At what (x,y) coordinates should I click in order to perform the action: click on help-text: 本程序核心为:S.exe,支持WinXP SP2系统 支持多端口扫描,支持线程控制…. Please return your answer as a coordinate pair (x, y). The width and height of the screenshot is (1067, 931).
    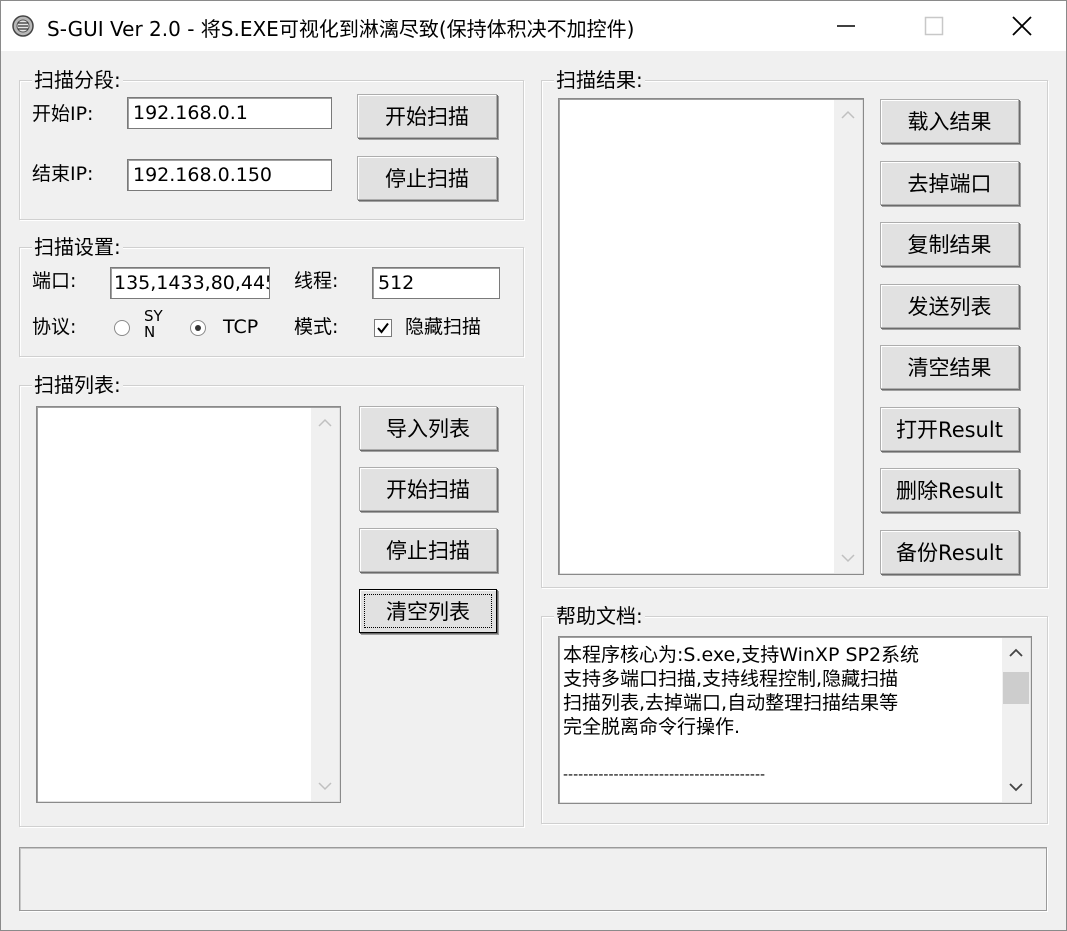
    Looking at the image, I should click on (741, 715).